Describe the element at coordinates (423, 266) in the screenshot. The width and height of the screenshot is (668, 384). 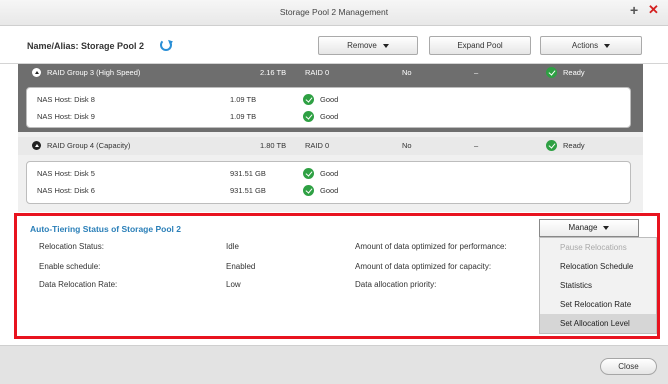
I see `capacity-data-label: Amount of data optimized for capacity:` at that location.